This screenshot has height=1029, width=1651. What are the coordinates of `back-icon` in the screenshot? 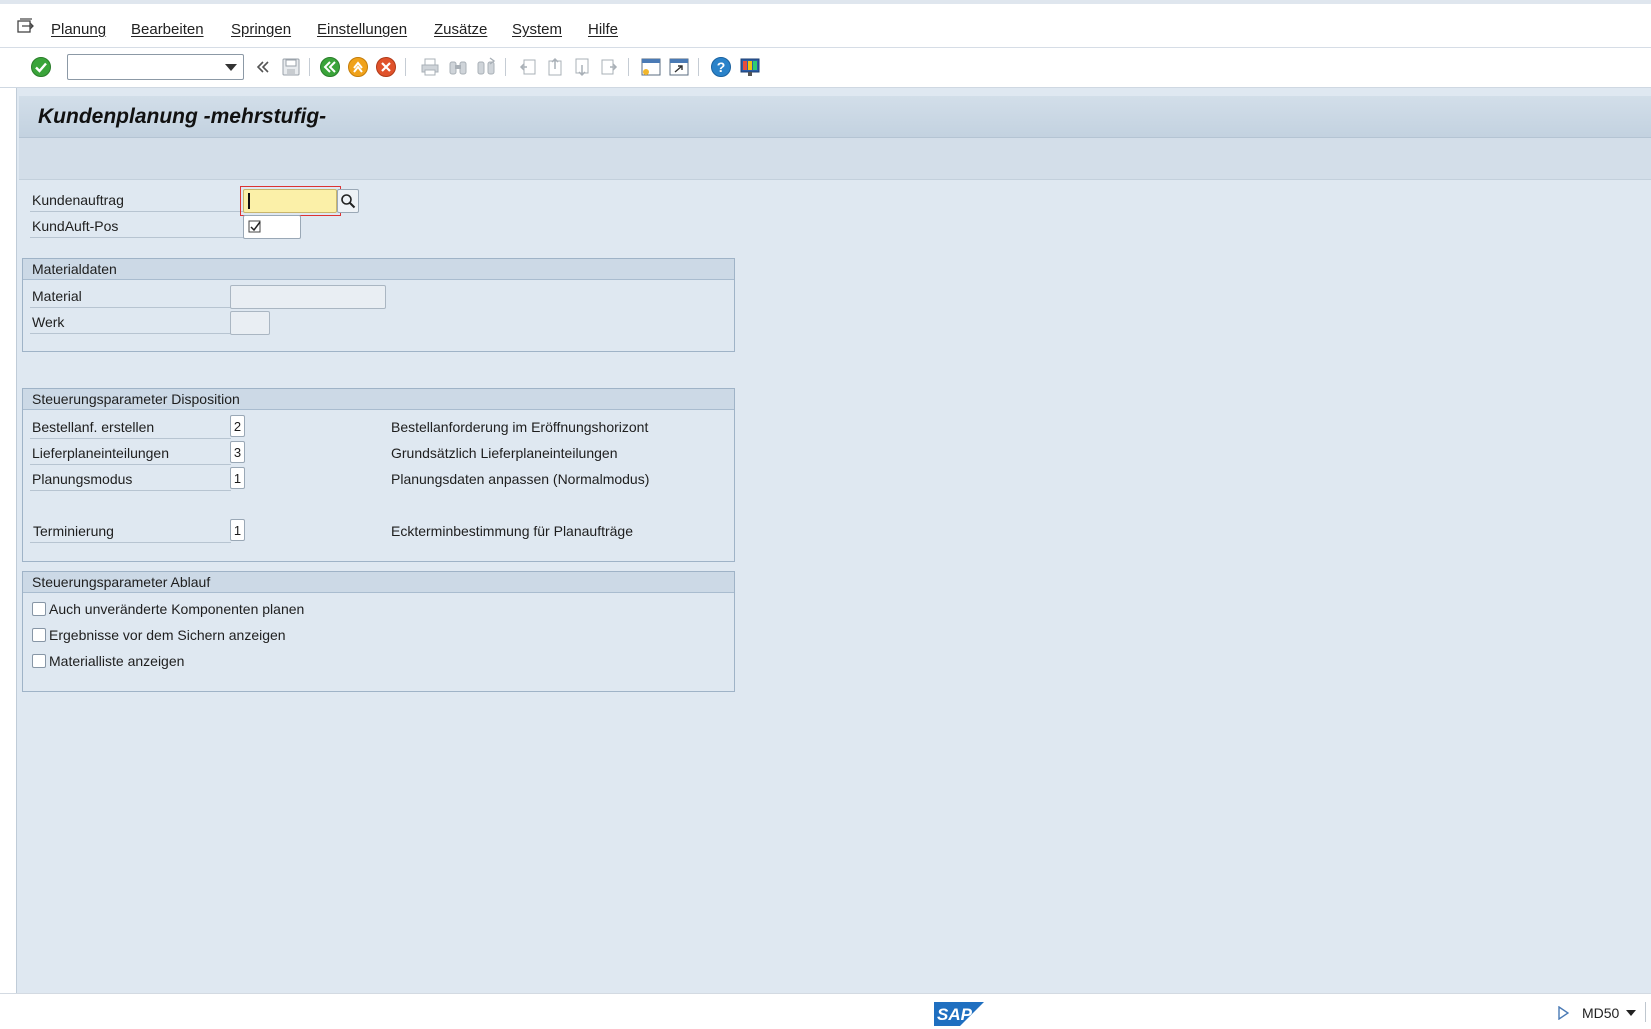 It's located at (263, 67).